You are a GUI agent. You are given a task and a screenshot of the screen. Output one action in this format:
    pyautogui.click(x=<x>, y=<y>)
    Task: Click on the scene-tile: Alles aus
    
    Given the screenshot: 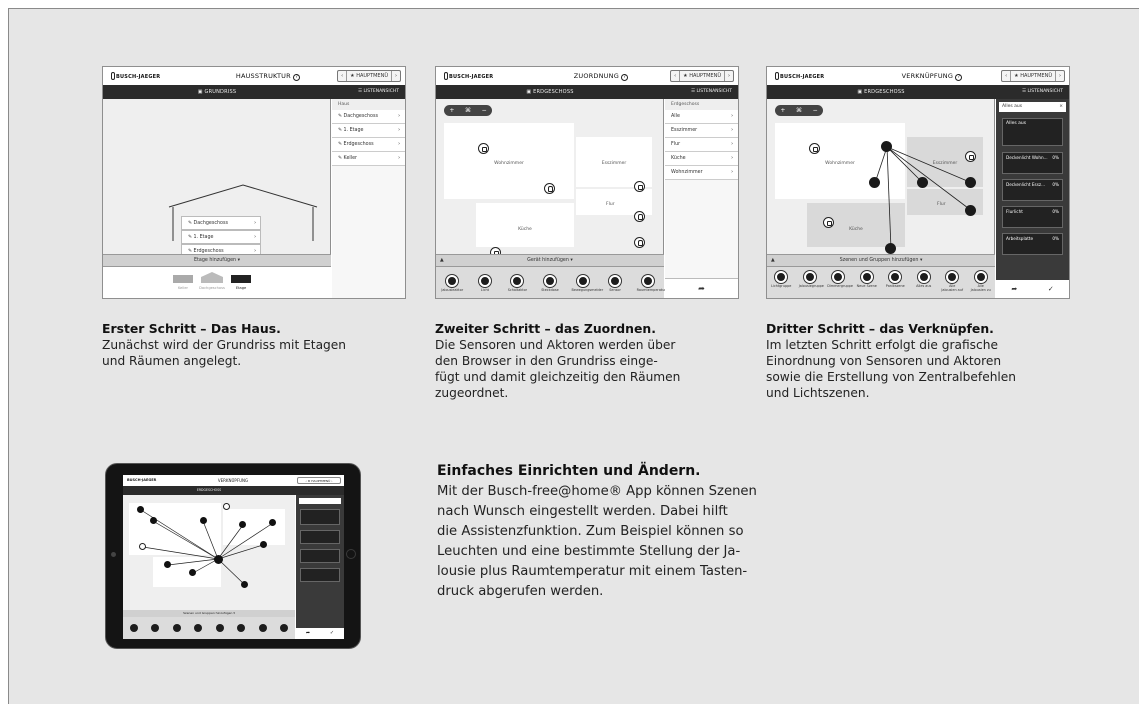 What is the action you would take?
    pyautogui.click(x=1032, y=132)
    